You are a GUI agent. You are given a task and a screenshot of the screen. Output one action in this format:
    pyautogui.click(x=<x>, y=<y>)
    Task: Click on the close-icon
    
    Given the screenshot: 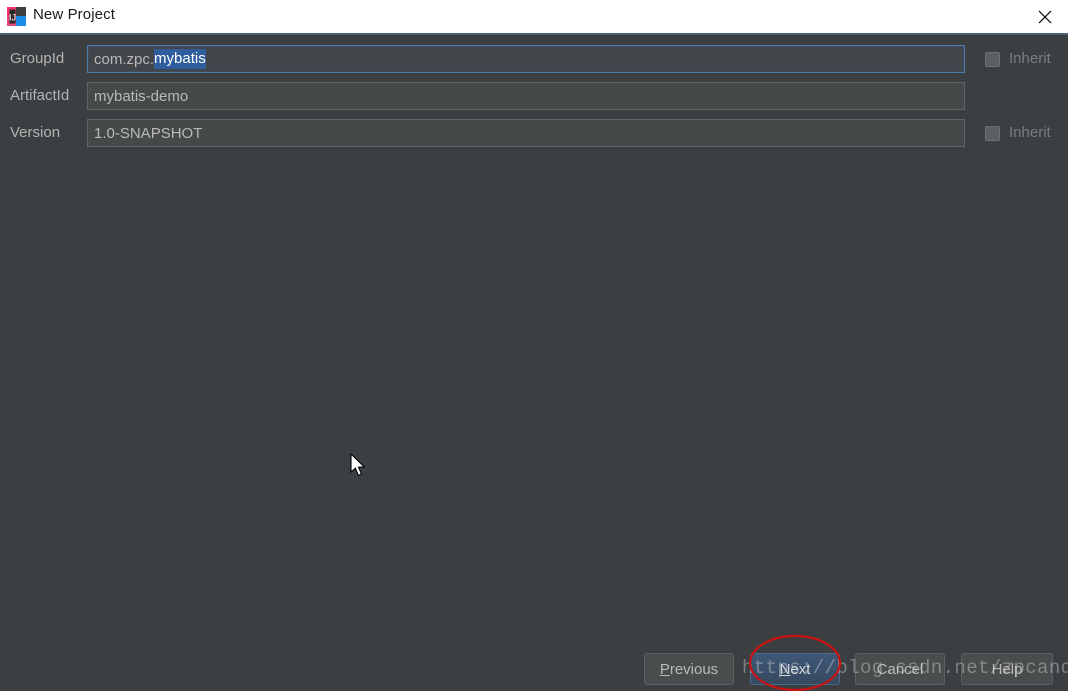 What is the action you would take?
    pyautogui.click(x=1045, y=16)
    